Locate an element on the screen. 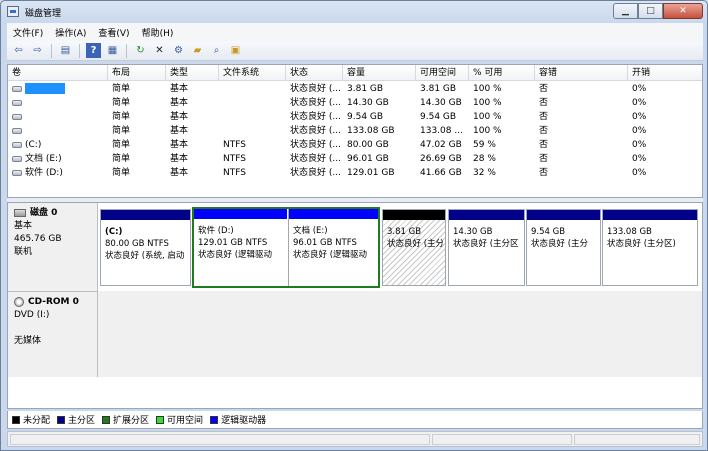  delete-icon: ✕ is located at coordinates (159, 50).